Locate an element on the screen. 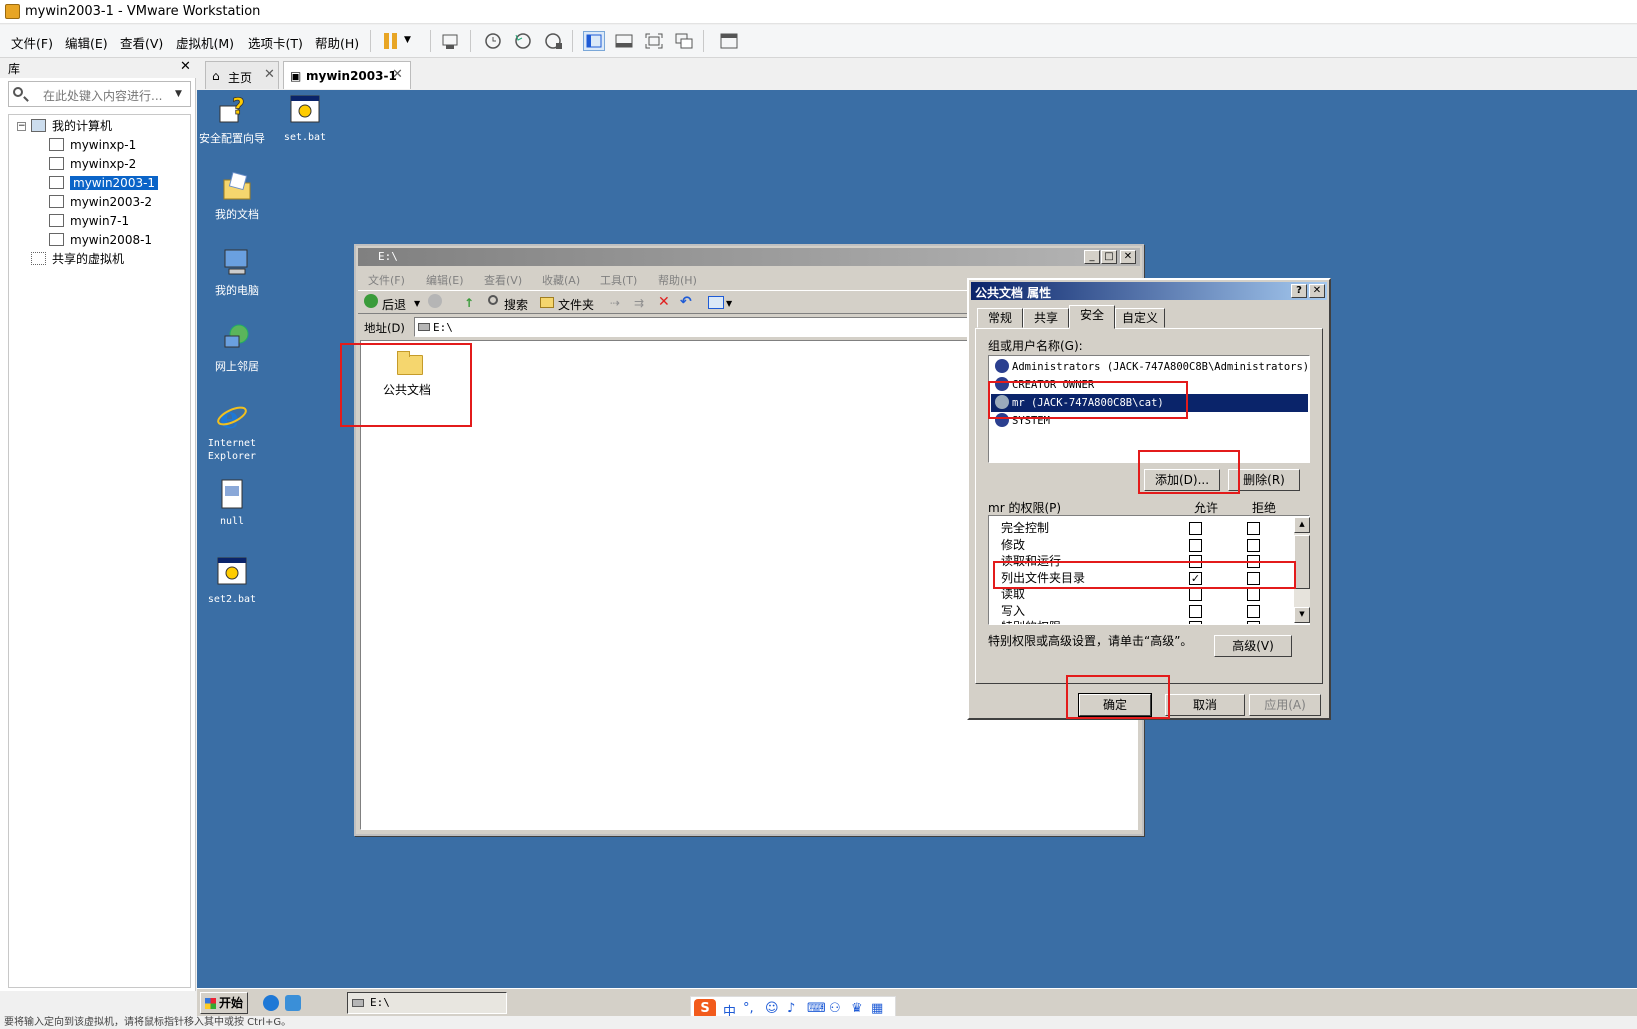 The width and height of the screenshot is (1637, 1029). menu-view: 查看(V) is located at coordinates (141, 42).